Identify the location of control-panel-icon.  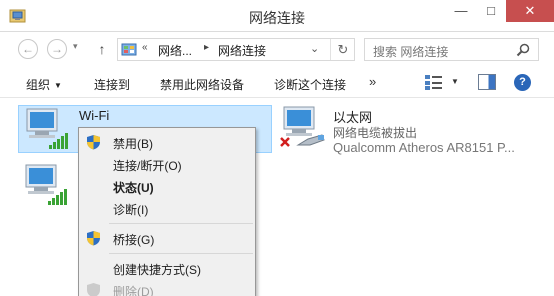
(129, 49).